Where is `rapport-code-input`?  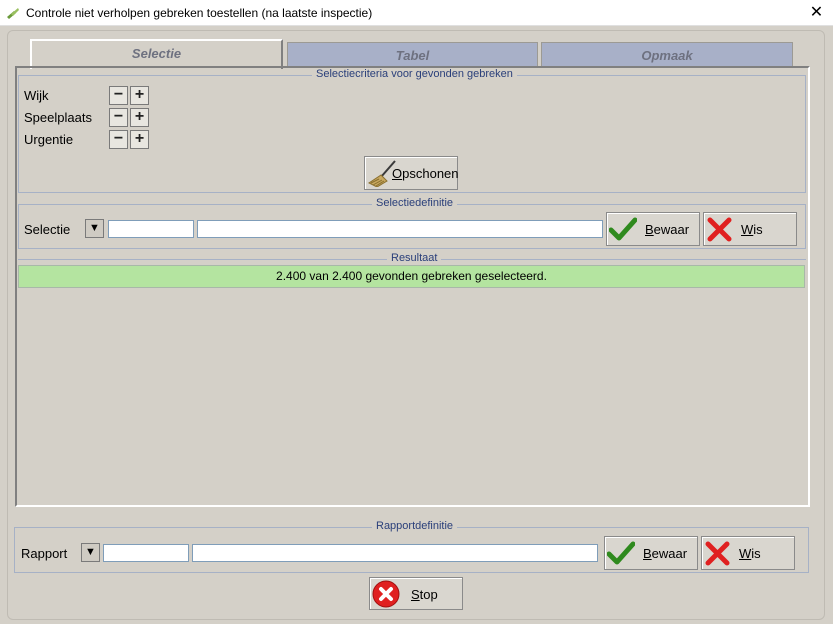 rapport-code-input is located at coordinates (146, 553).